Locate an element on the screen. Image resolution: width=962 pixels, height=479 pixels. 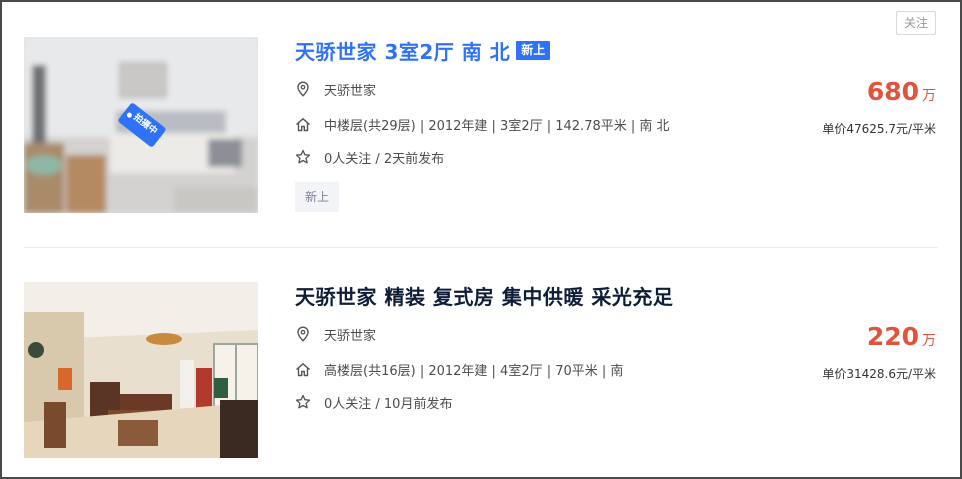
title-row: 天骄世家 3室2厅 南 北 新上 is located at coordinates (423, 50).